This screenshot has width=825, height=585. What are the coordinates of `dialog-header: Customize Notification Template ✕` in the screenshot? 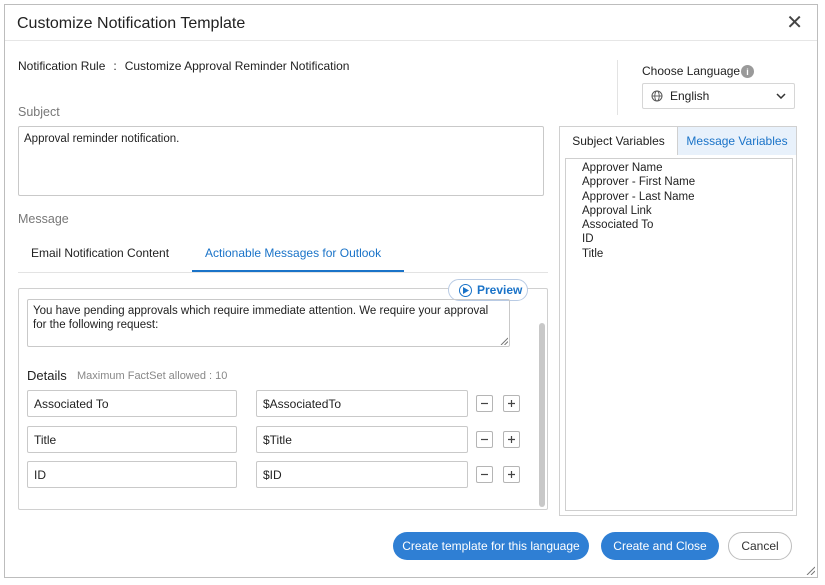 It's located at (411, 23).